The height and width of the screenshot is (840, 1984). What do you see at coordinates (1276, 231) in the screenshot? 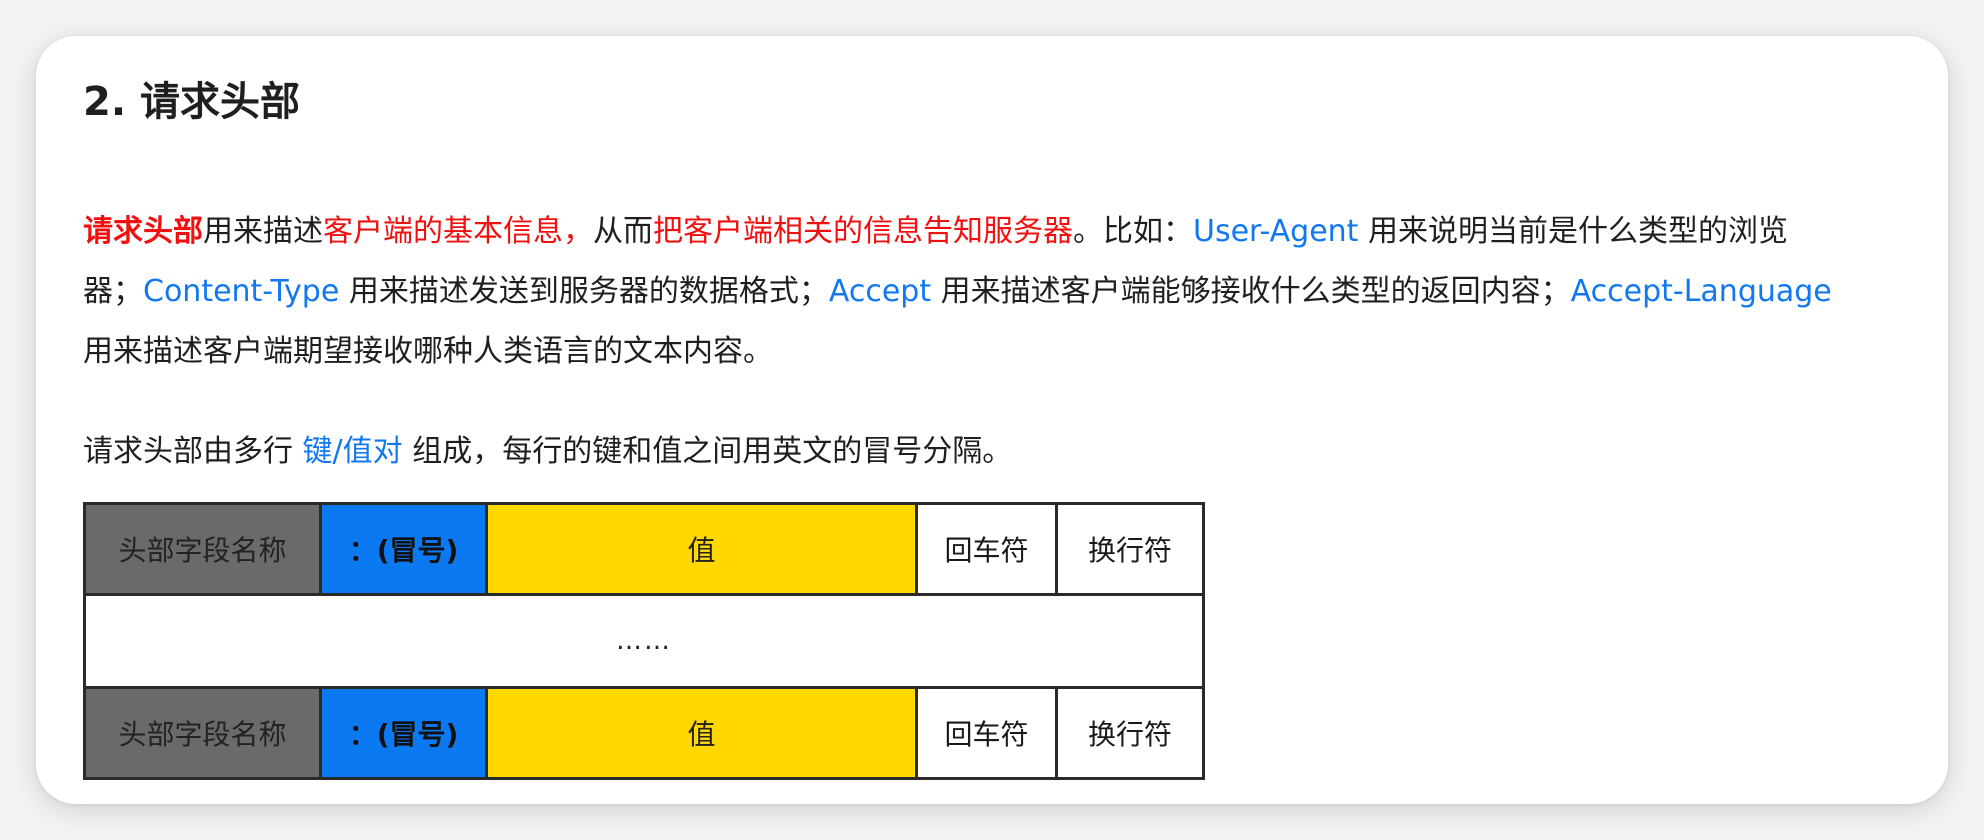
I see `term-user-agent: User-Agent` at bounding box center [1276, 231].